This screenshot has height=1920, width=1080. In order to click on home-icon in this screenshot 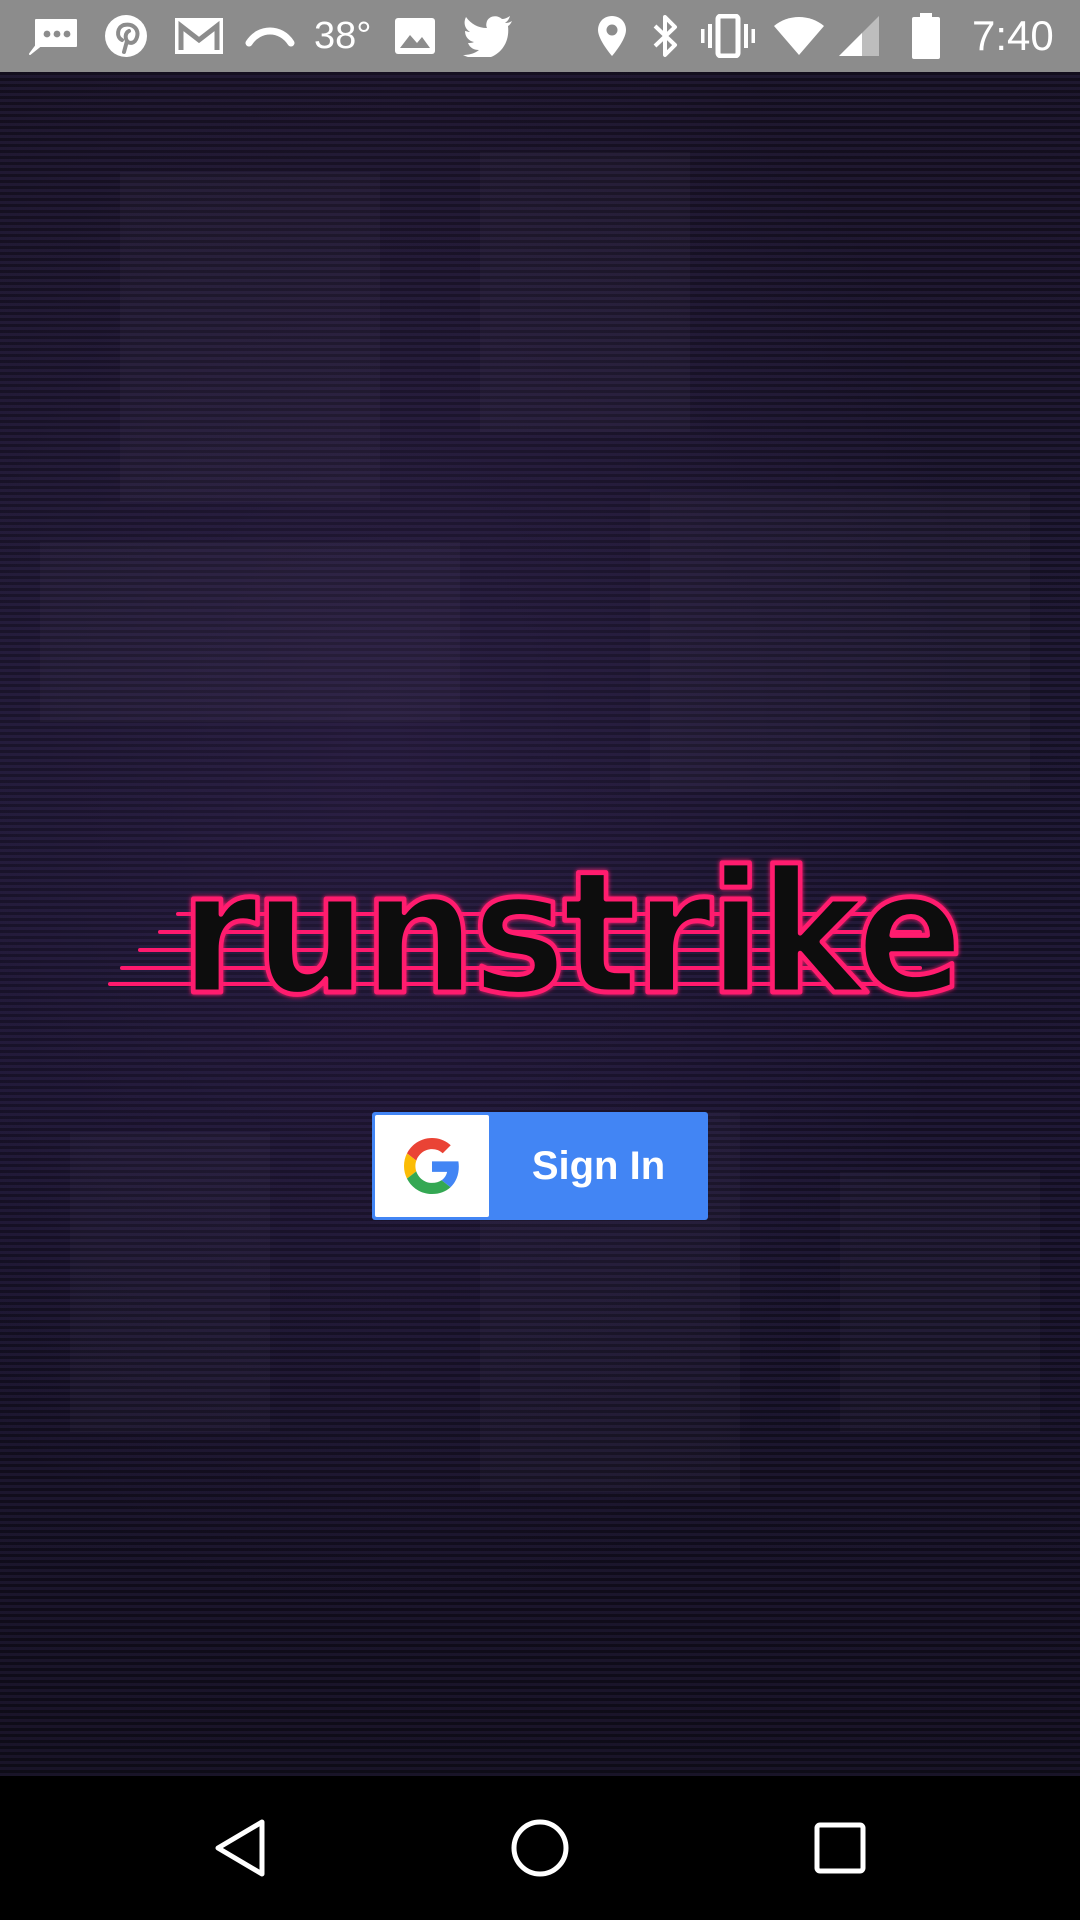, I will do `click(540, 1848)`.